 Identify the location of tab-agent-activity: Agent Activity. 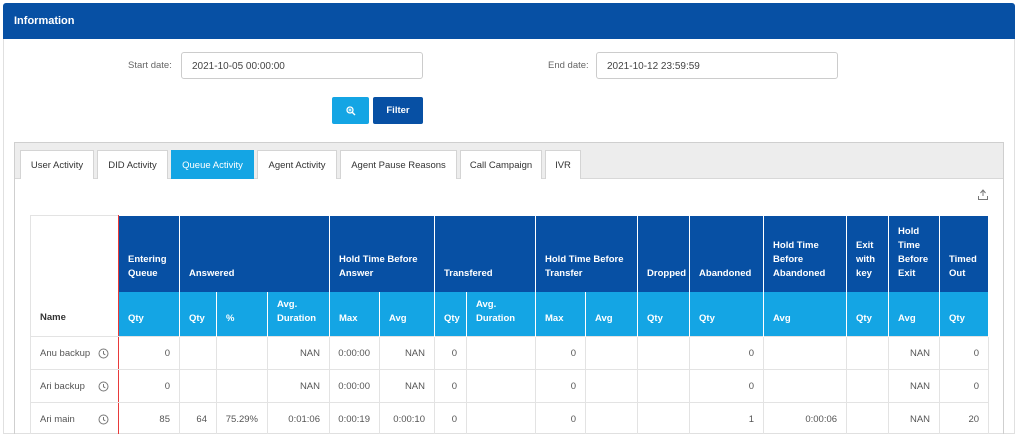
(297, 164).